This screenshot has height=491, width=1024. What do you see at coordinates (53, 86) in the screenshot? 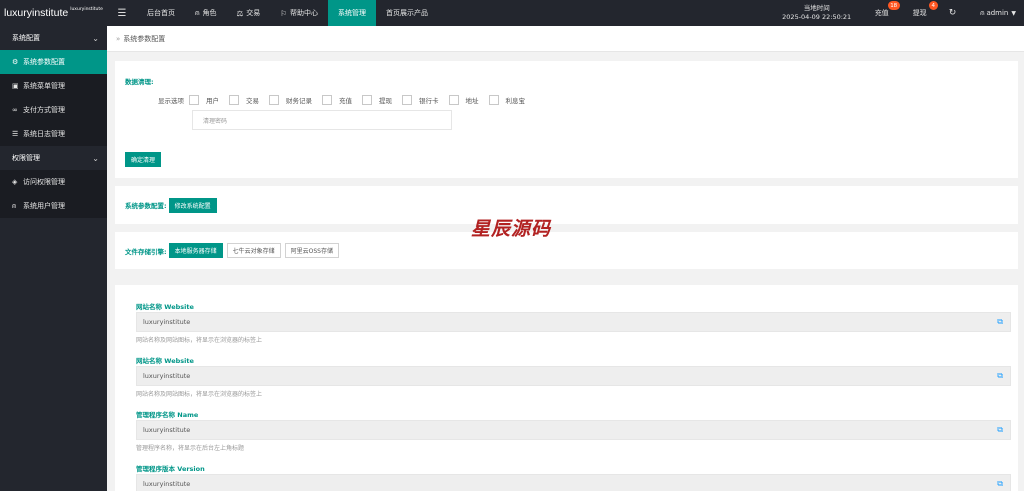
I see `sidebar-item-system-menu: ▣ 系统菜单管理` at bounding box center [53, 86].